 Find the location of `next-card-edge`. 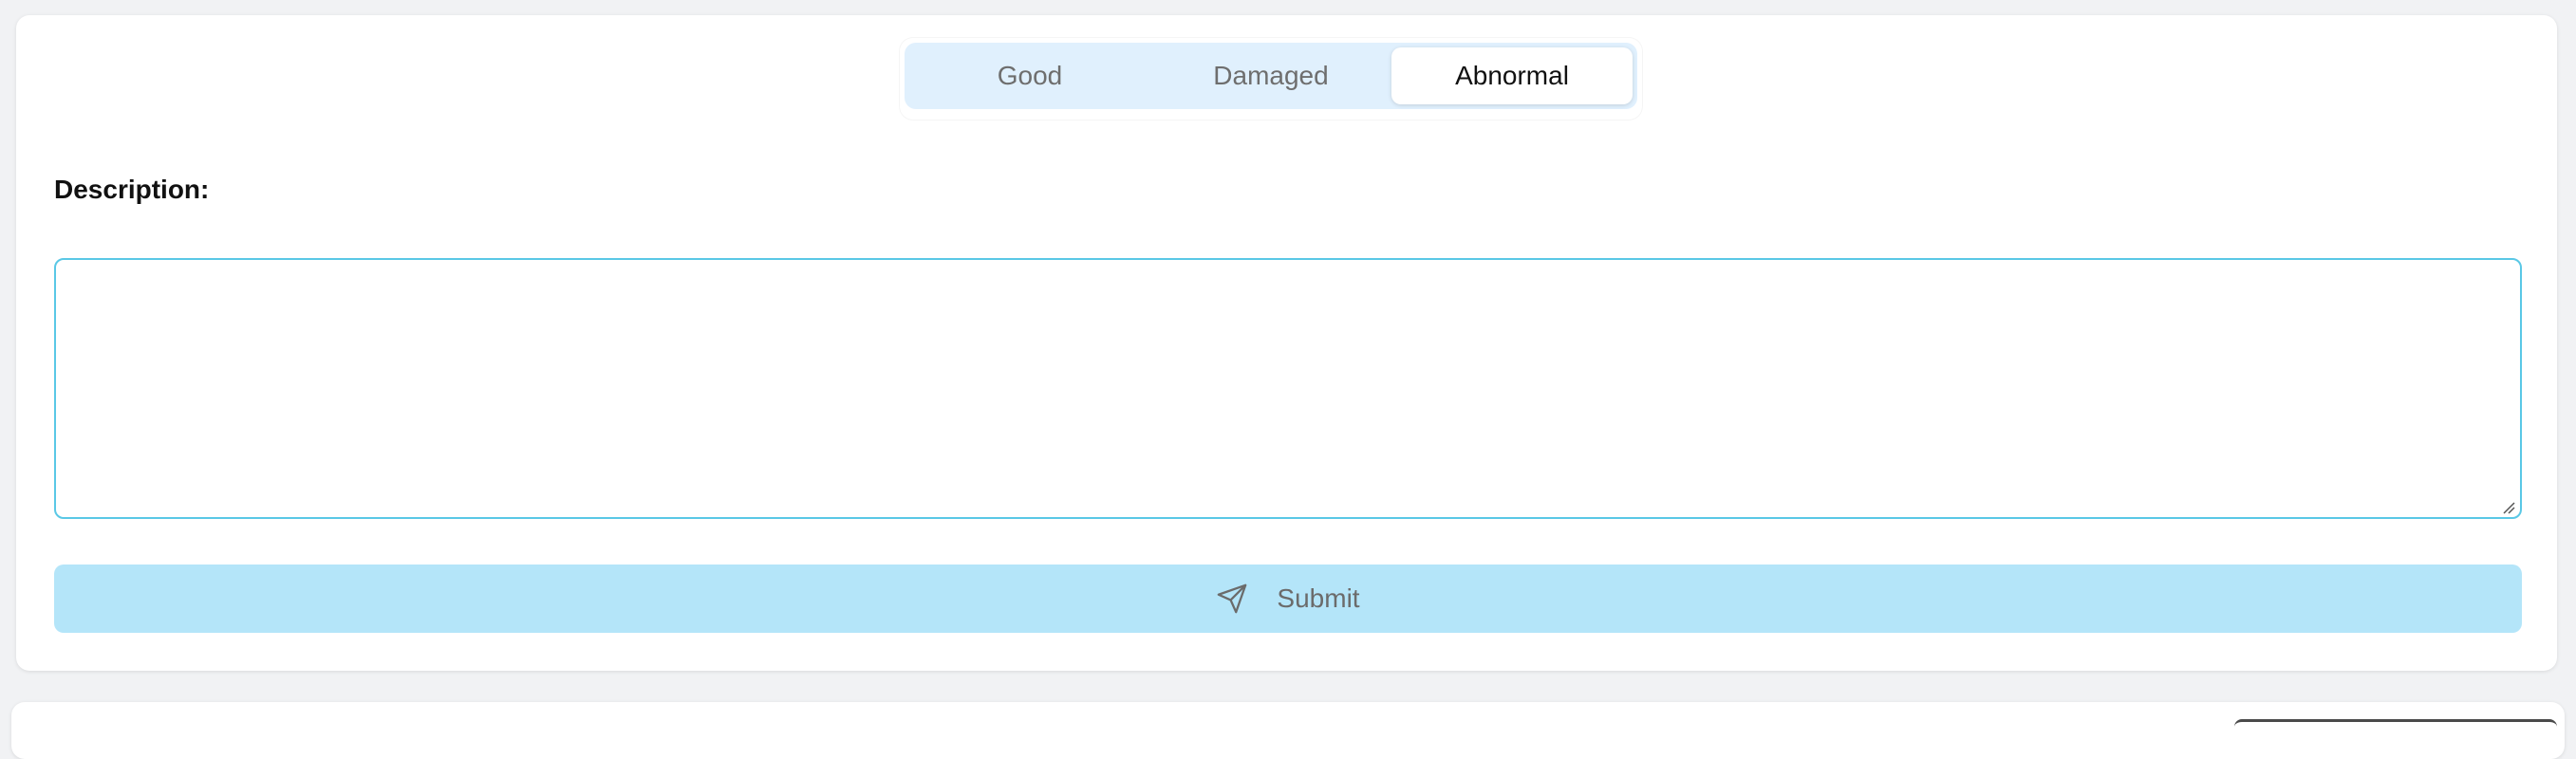

next-card-edge is located at coordinates (2396, 723).